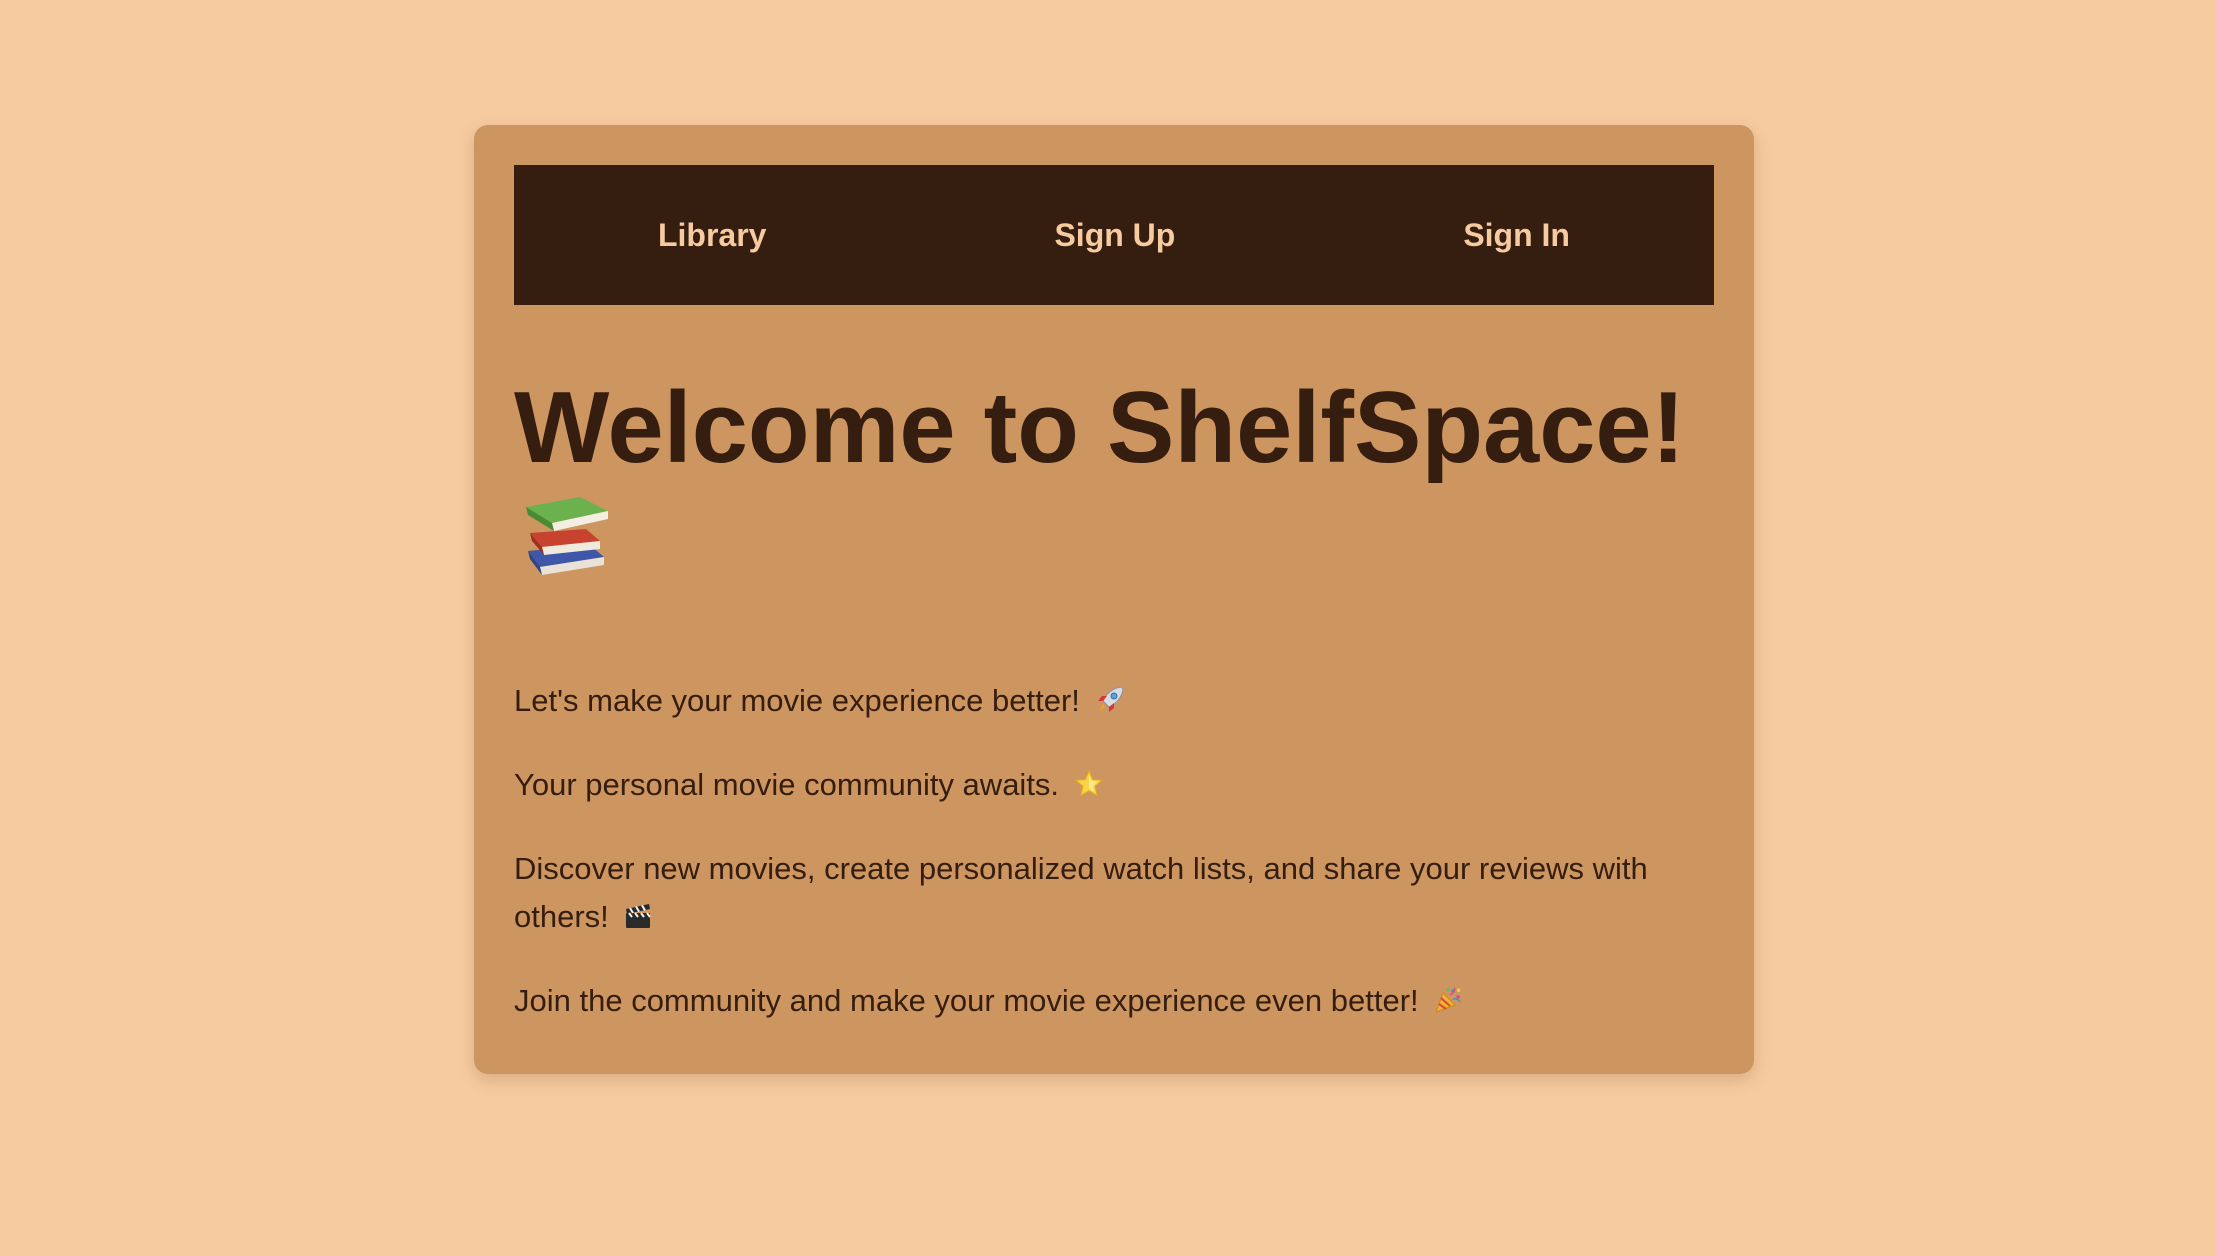 The width and height of the screenshot is (2216, 1256). I want to click on intro-paragraph-1: Let's make your movie experience better!, so click(1114, 703).